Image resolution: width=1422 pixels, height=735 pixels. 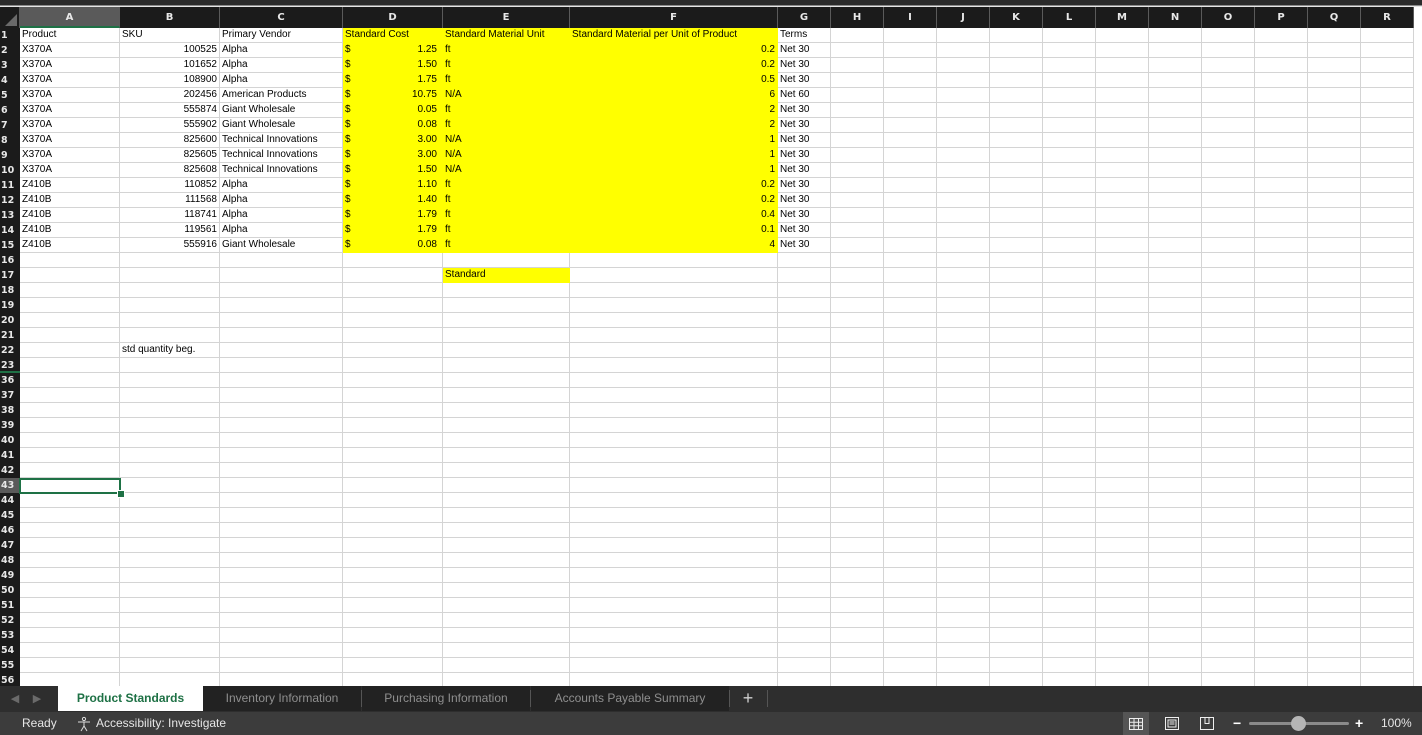 What do you see at coordinates (393, 575) in the screenshot?
I see `cell-d49` at bounding box center [393, 575].